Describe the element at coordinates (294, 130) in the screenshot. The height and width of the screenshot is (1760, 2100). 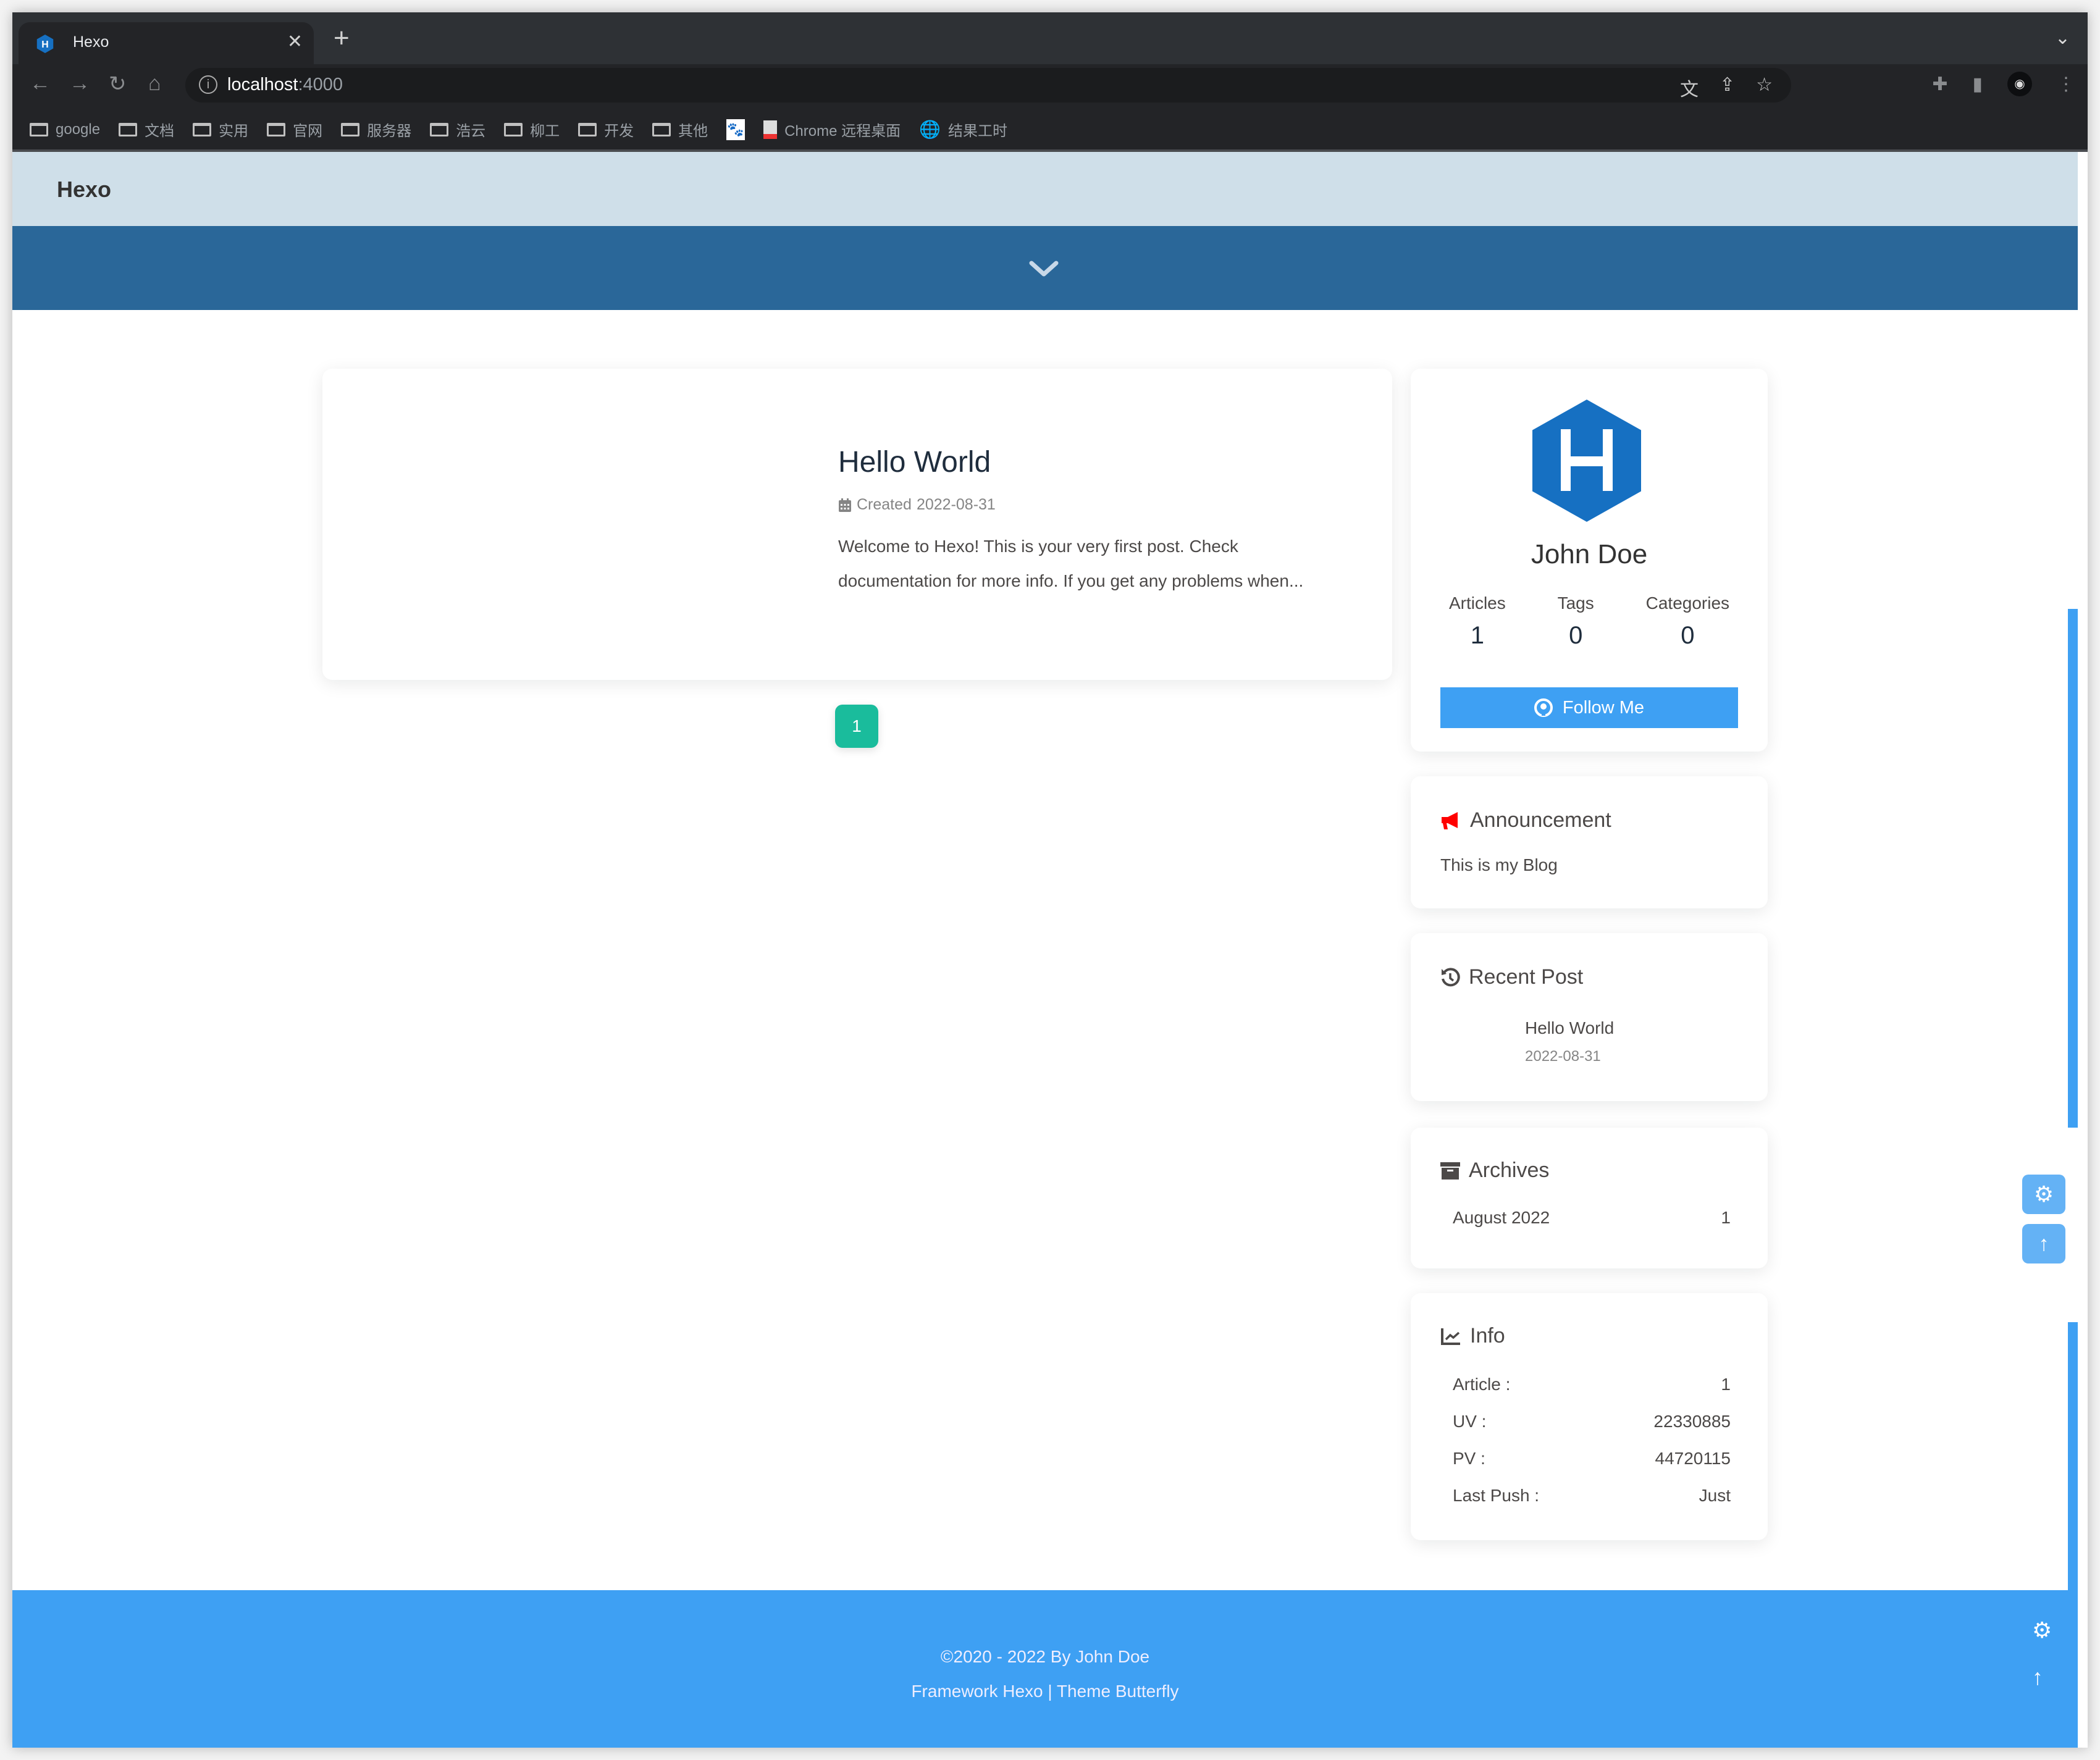
I see `bookmark-folder: 官网` at that location.